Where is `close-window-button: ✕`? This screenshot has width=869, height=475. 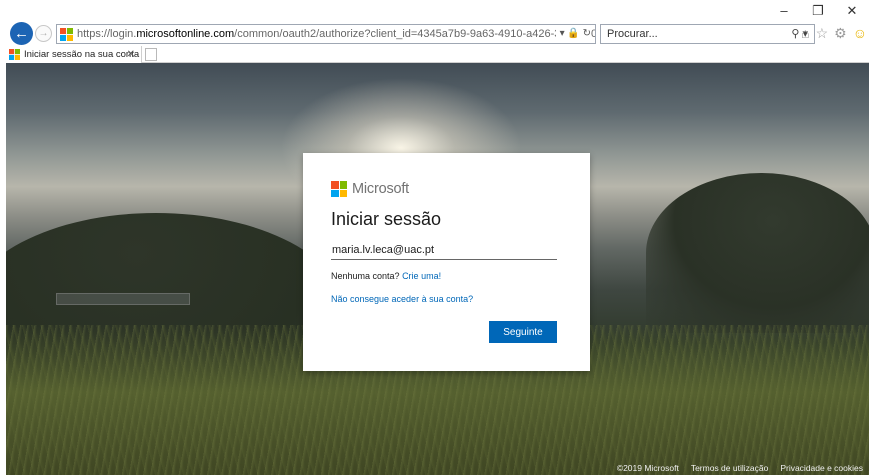
close-window-button: ✕ is located at coordinates (852, 11).